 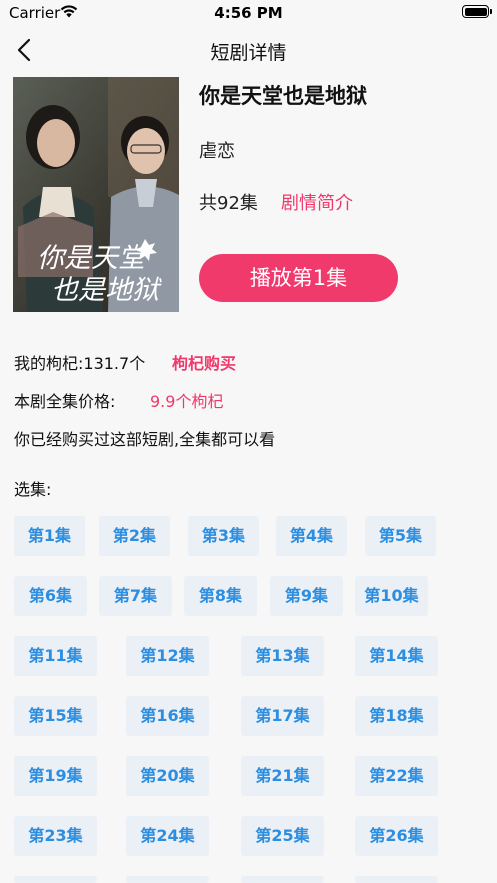 I want to click on episodes-heading: 选集:, so click(x=33, y=489).